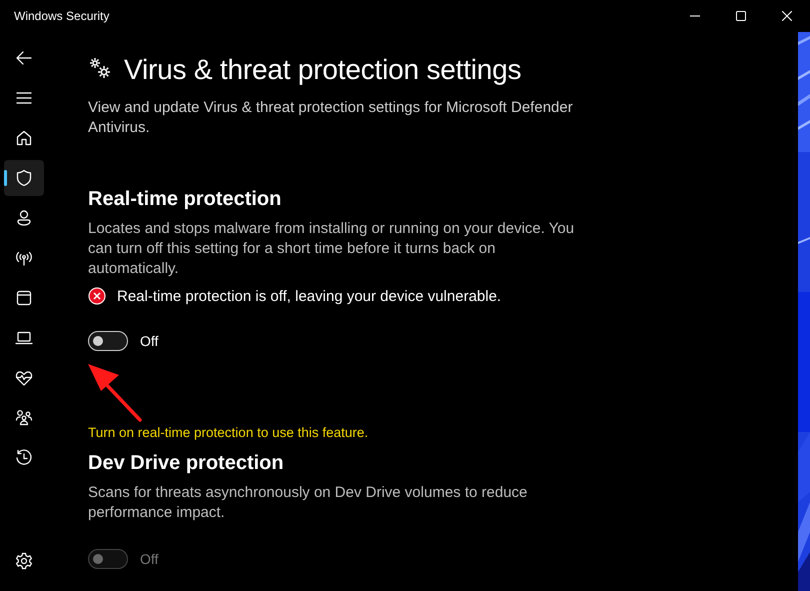  Describe the element at coordinates (24, 378) in the screenshot. I see `heart-icon` at that location.